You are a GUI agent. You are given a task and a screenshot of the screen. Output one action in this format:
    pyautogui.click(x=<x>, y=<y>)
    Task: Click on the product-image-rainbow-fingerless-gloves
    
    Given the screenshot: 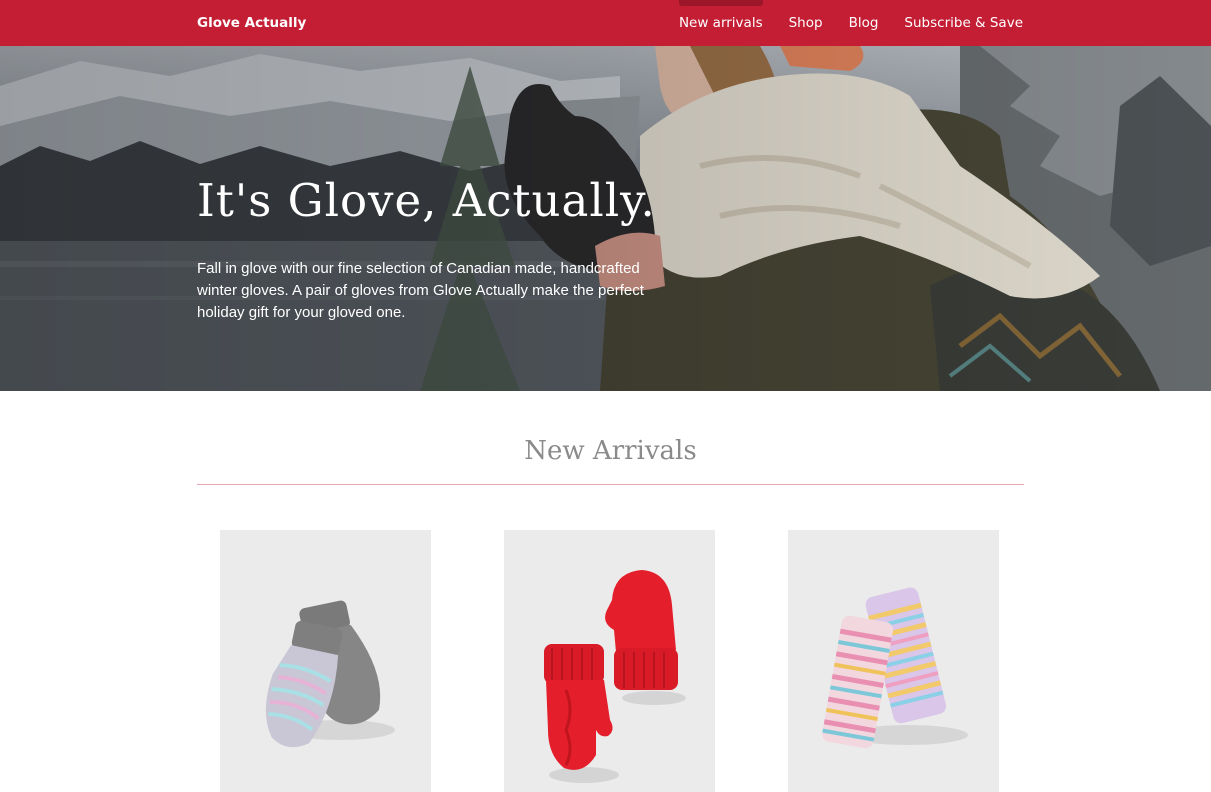 What is the action you would take?
    pyautogui.click(x=895, y=668)
    